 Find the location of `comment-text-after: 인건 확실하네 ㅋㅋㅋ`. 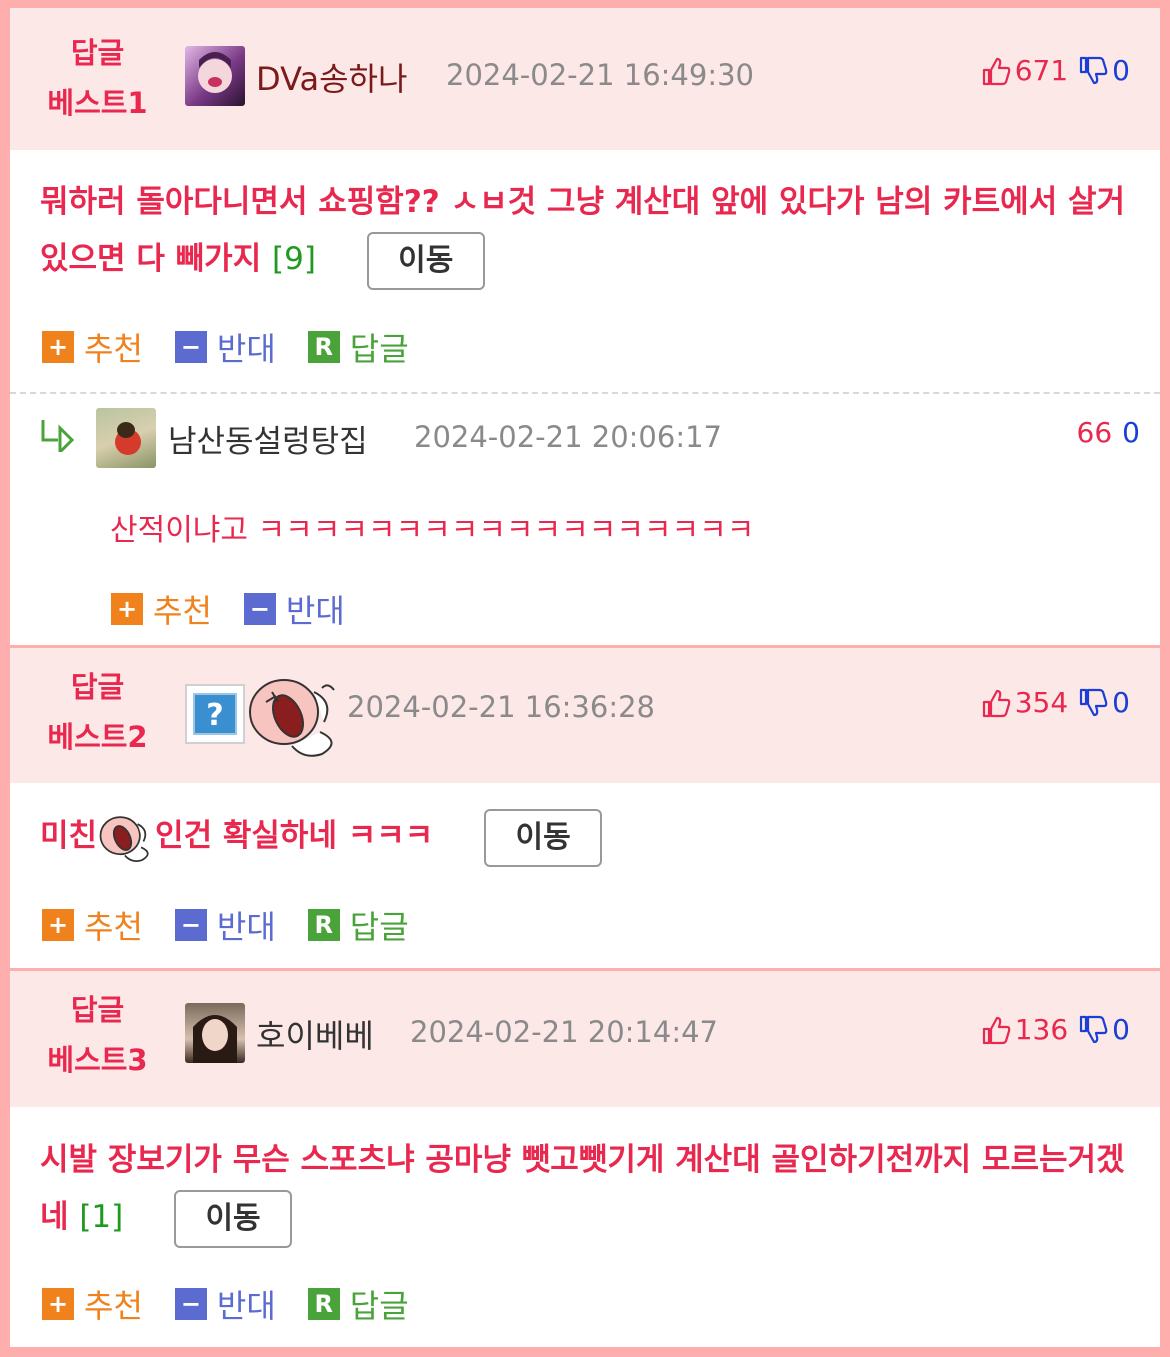

comment-text-after: 인건 확실하네 ㅋㅋㅋ is located at coordinates (294, 836).